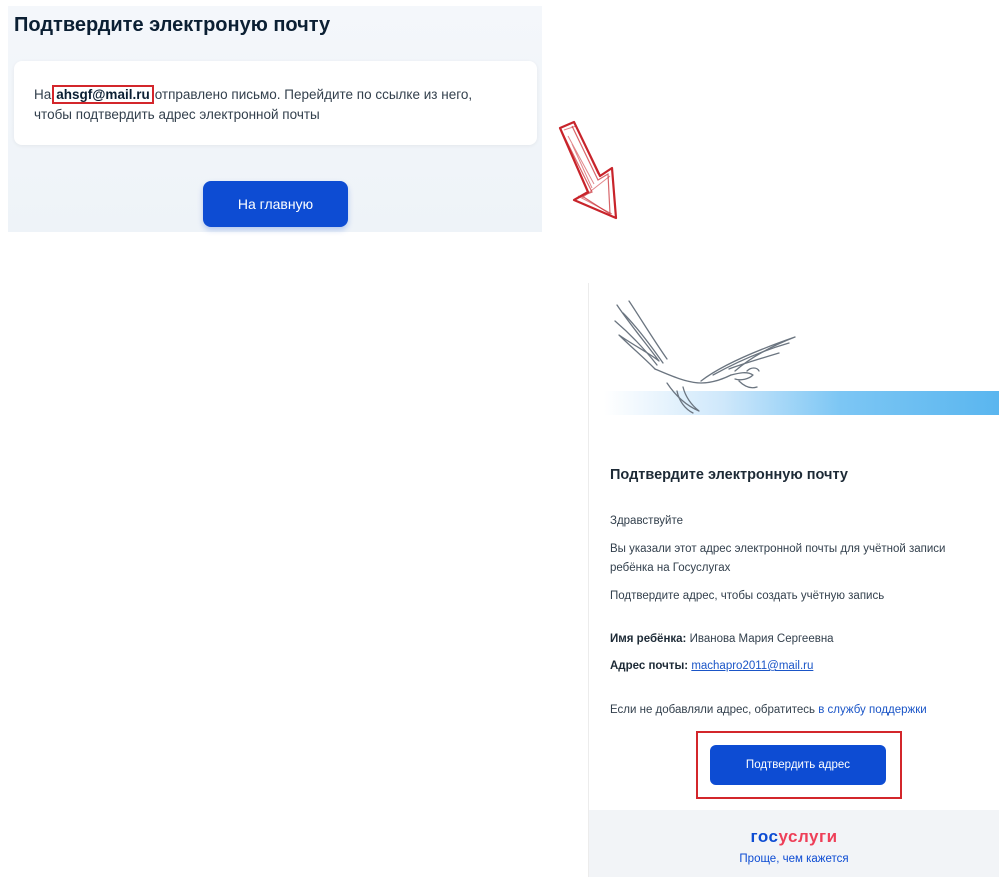  I want to click on home-button: На главную, so click(275, 204).